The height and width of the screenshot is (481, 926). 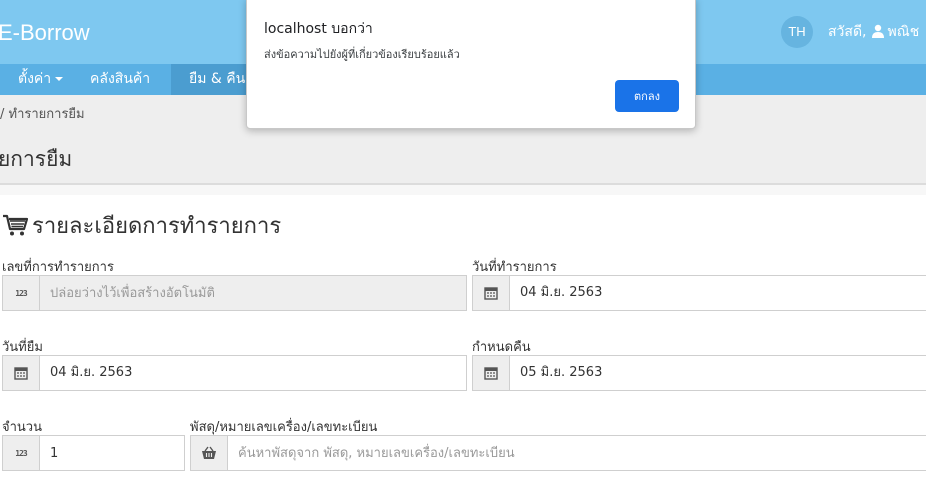 I want to click on nav-borrow-return-label: ยืม & คืน, so click(x=217, y=79).